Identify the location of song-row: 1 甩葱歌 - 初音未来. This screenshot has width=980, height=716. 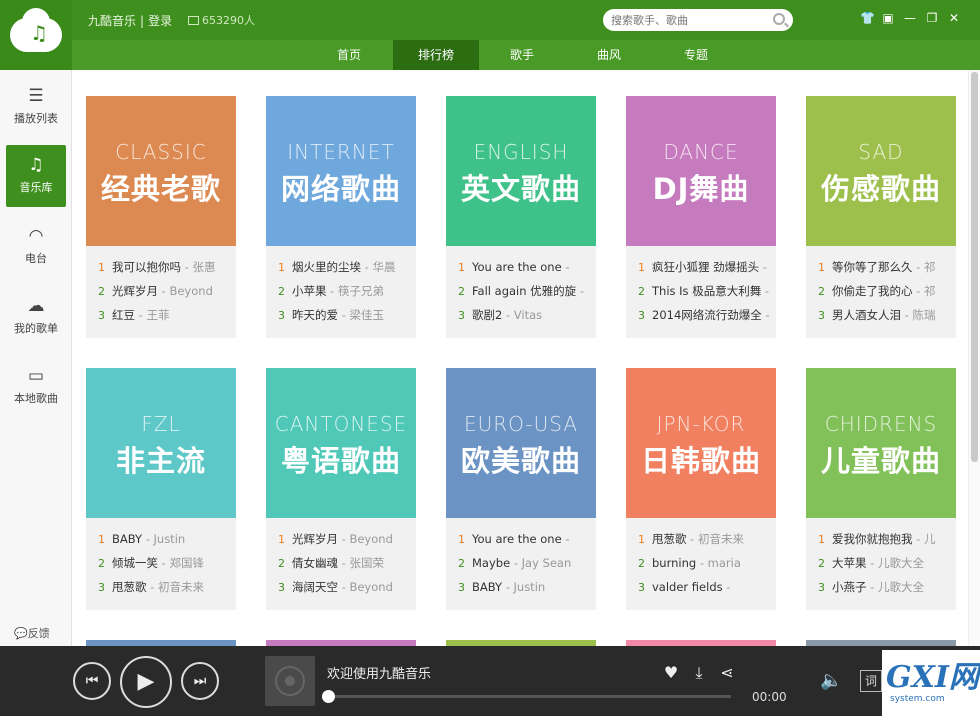
(704, 543).